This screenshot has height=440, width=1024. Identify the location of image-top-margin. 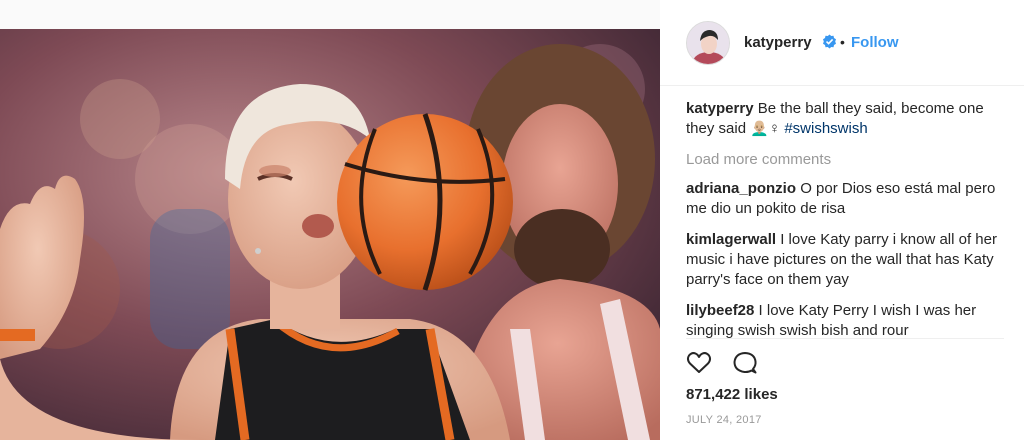
(330, 14).